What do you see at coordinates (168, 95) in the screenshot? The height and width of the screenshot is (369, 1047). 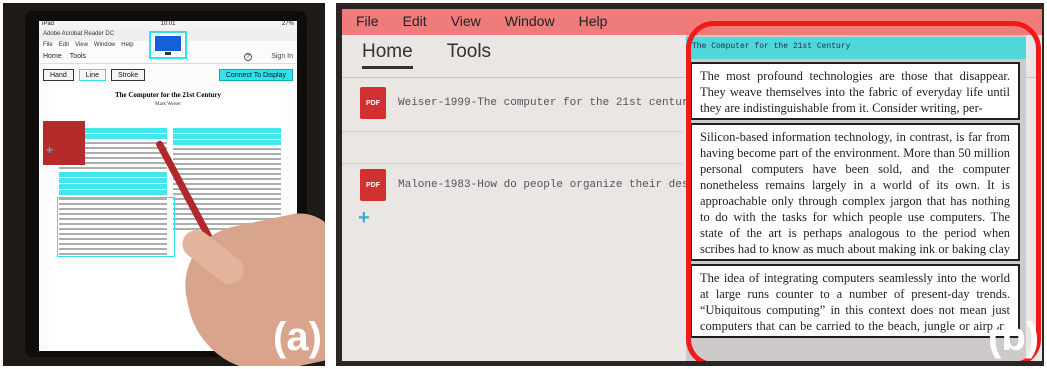 I see `doc-title: The Computer for the 21st Century` at bounding box center [168, 95].